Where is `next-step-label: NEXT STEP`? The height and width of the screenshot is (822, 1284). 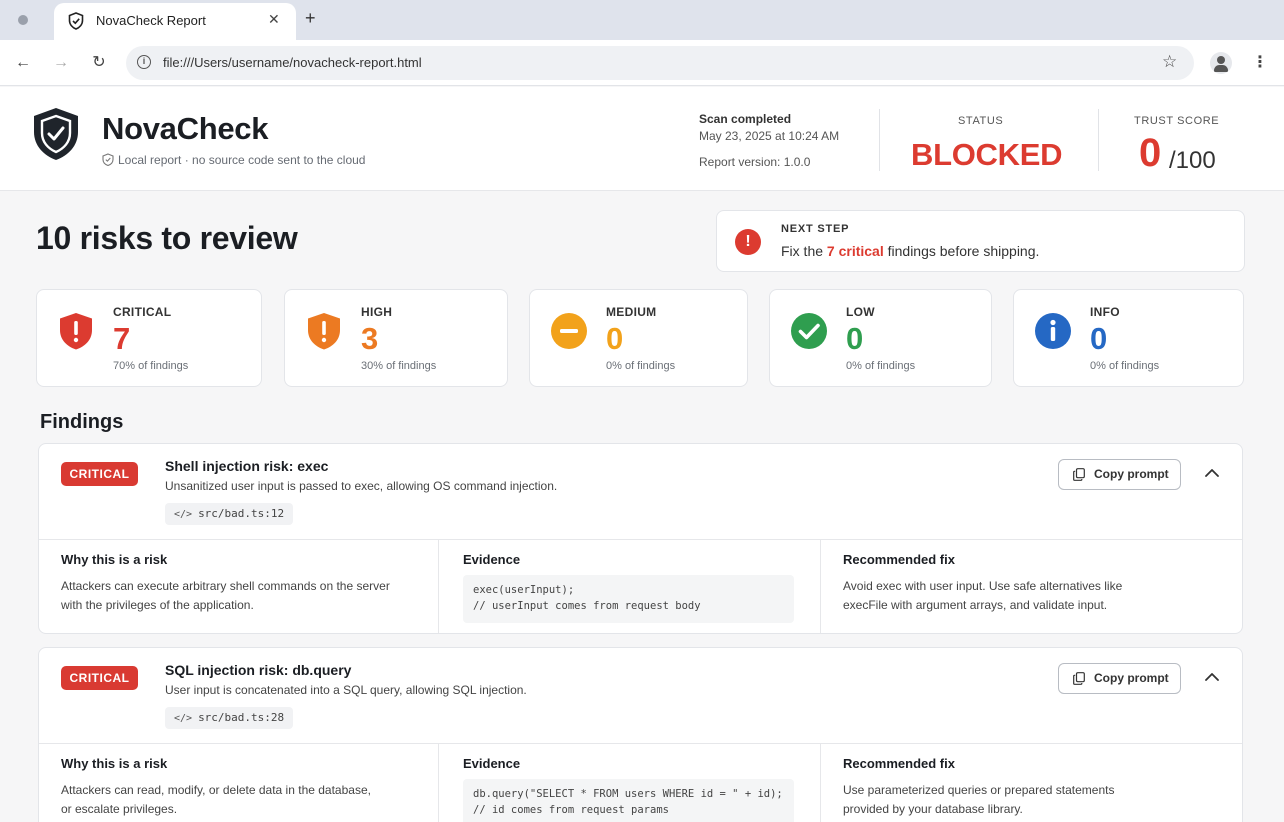
next-step-label: NEXT STEP is located at coordinates (815, 229).